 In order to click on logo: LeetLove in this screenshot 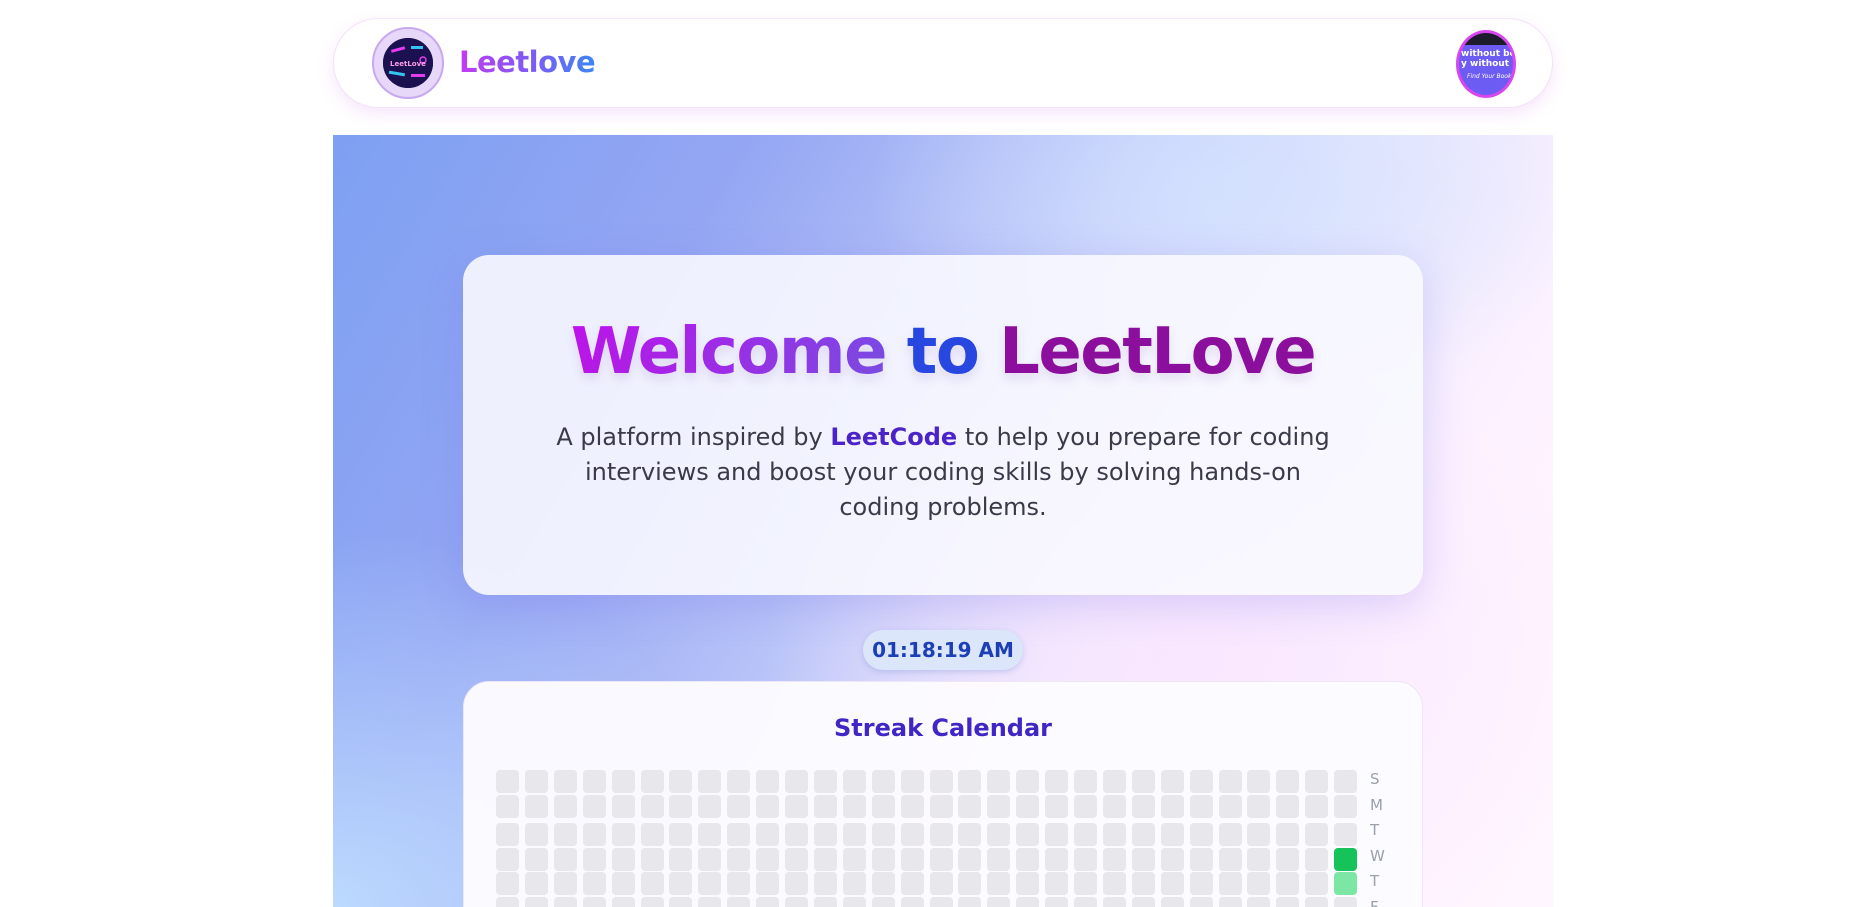, I will do `click(408, 63)`.